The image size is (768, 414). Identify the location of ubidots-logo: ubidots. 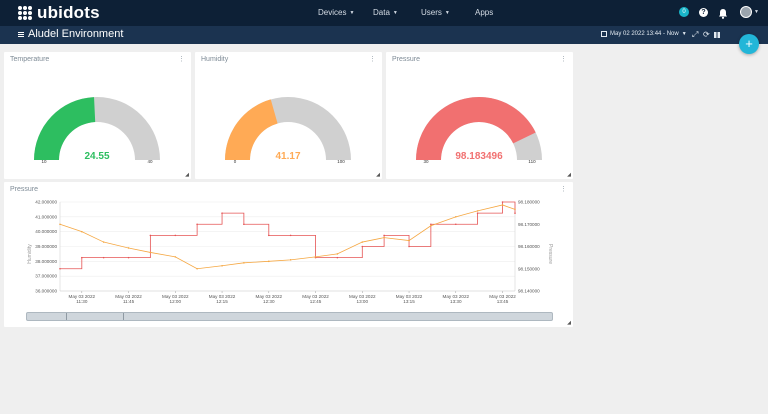
(59, 13).